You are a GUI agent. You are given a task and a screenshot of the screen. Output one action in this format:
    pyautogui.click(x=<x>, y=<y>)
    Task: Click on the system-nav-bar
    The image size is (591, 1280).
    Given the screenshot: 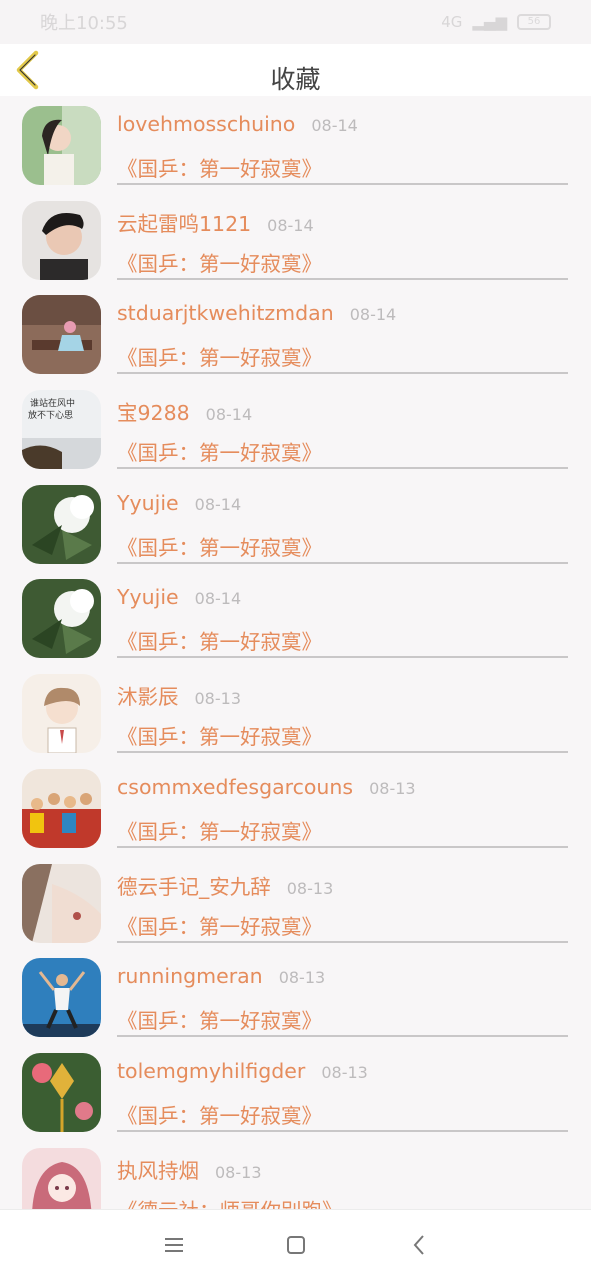 What is the action you would take?
    pyautogui.click(x=295, y=1244)
    